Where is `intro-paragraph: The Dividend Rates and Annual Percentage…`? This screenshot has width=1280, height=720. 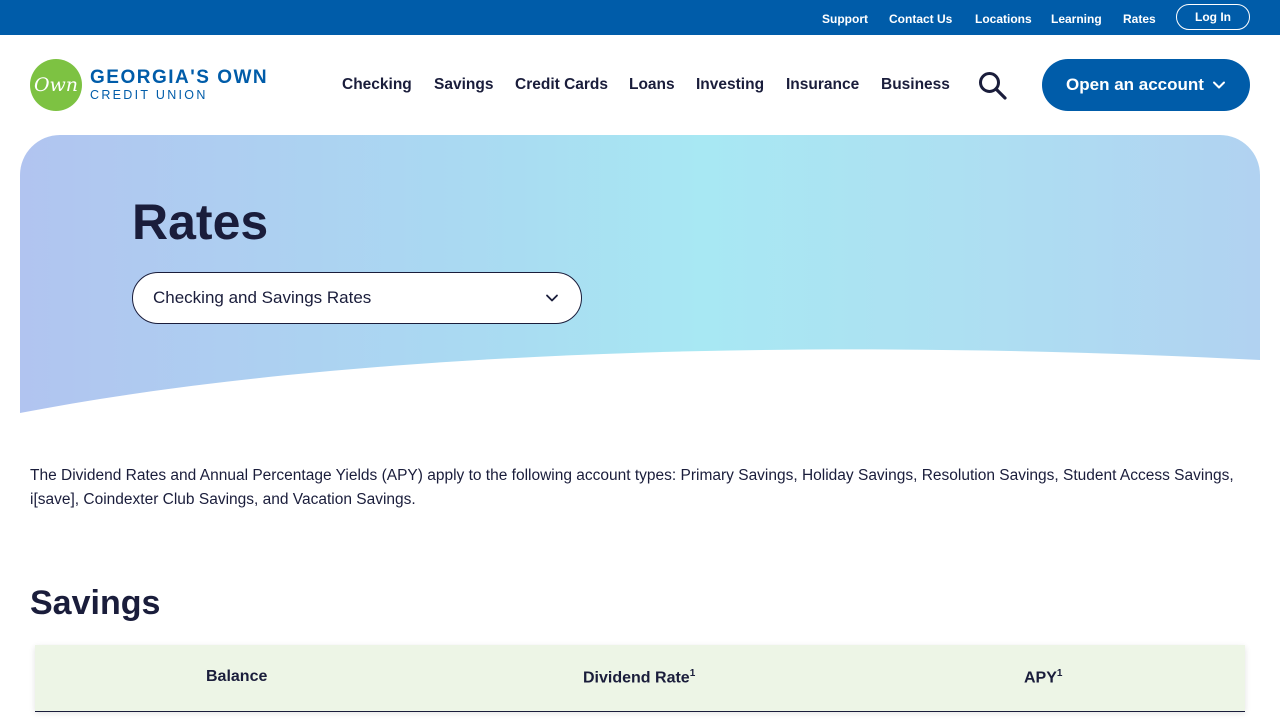 intro-paragraph: The Dividend Rates and Annual Percentage… is located at coordinates (632, 487).